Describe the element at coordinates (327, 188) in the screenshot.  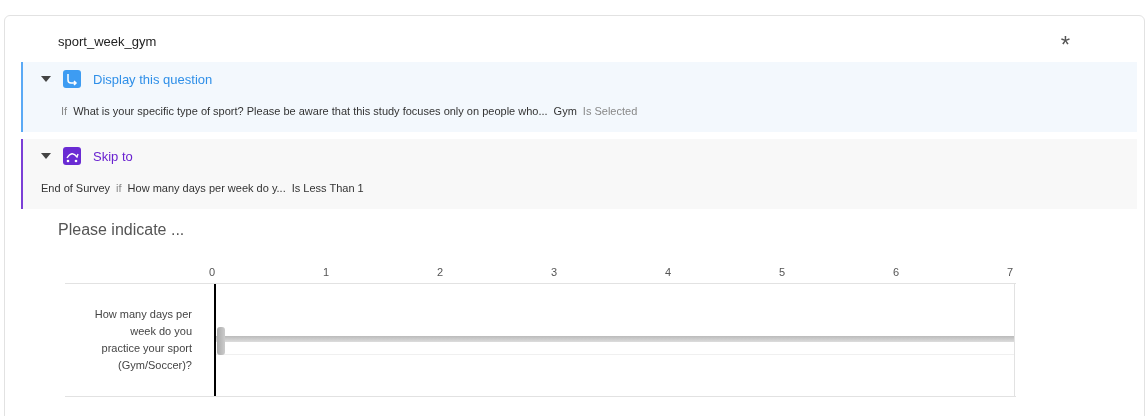
I see `logic-value: Is Less Than 1` at that location.